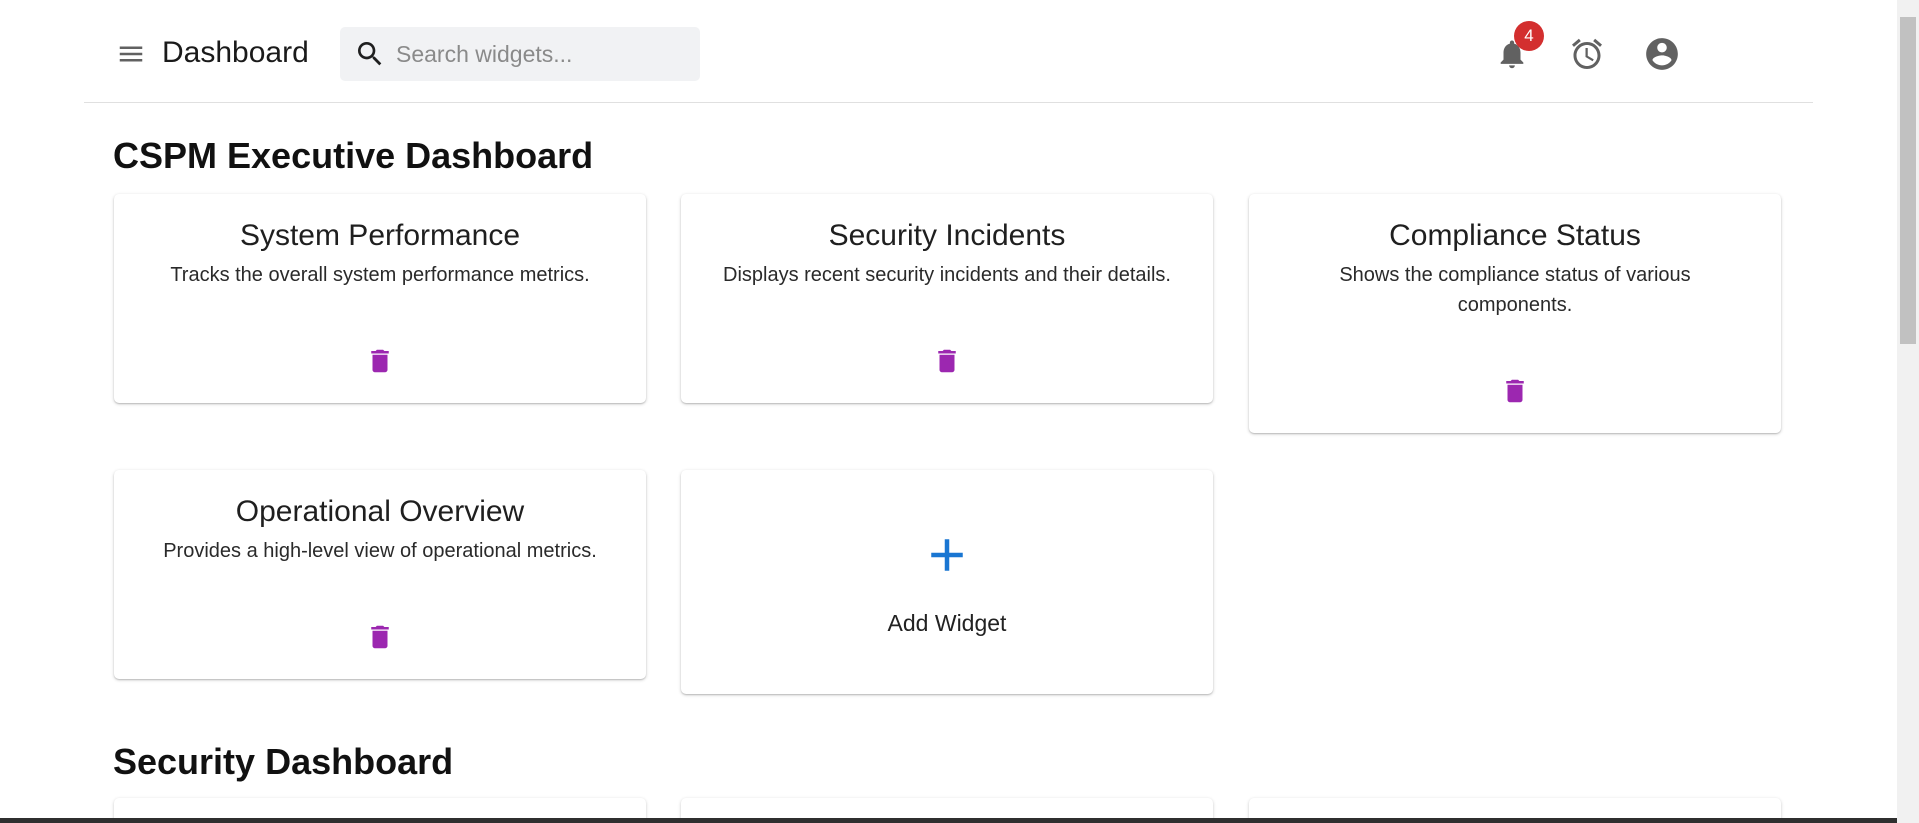  What do you see at coordinates (541, 54) in the screenshot?
I see `search-input` at bounding box center [541, 54].